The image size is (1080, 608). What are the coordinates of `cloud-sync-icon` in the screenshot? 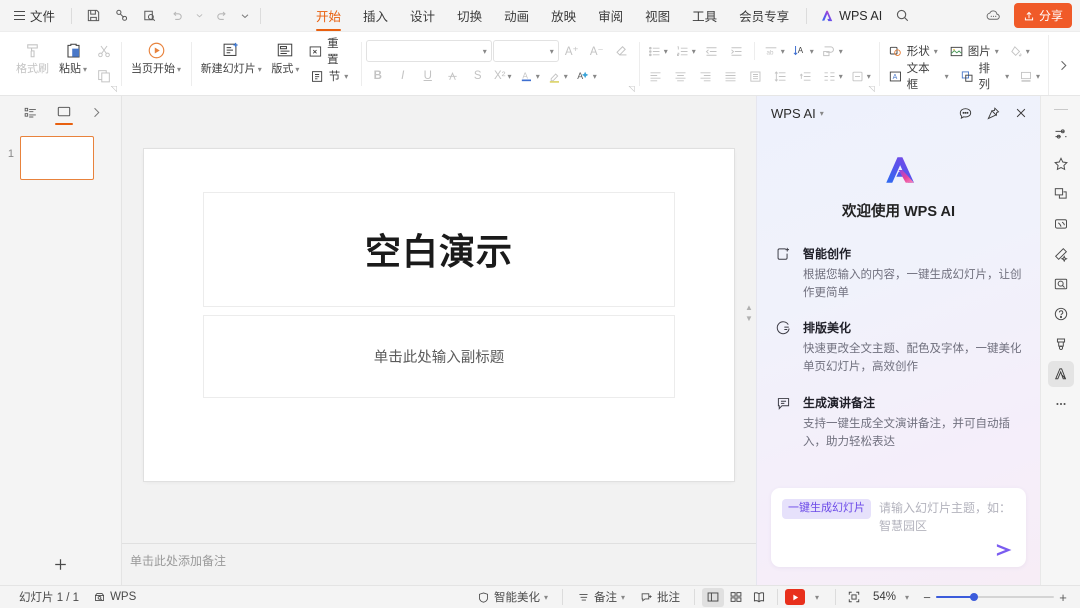 It's located at (994, 16).